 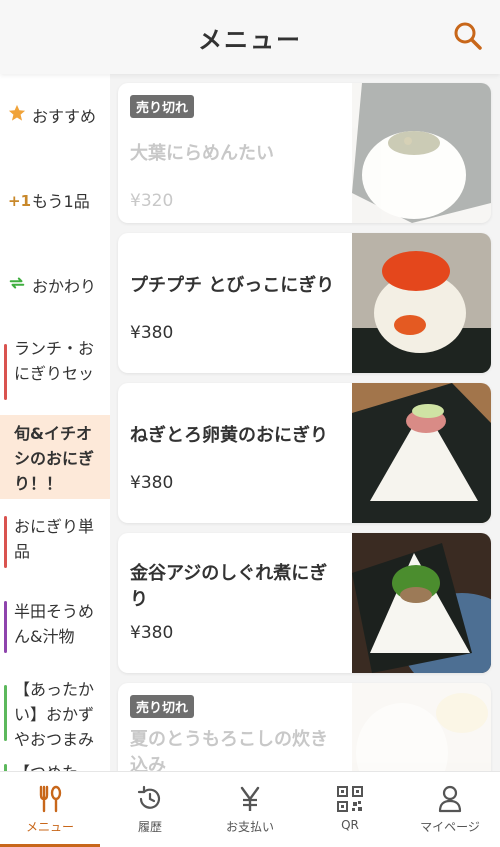 I want to click on fork-spoon-icon, so click(x=50, y=799).